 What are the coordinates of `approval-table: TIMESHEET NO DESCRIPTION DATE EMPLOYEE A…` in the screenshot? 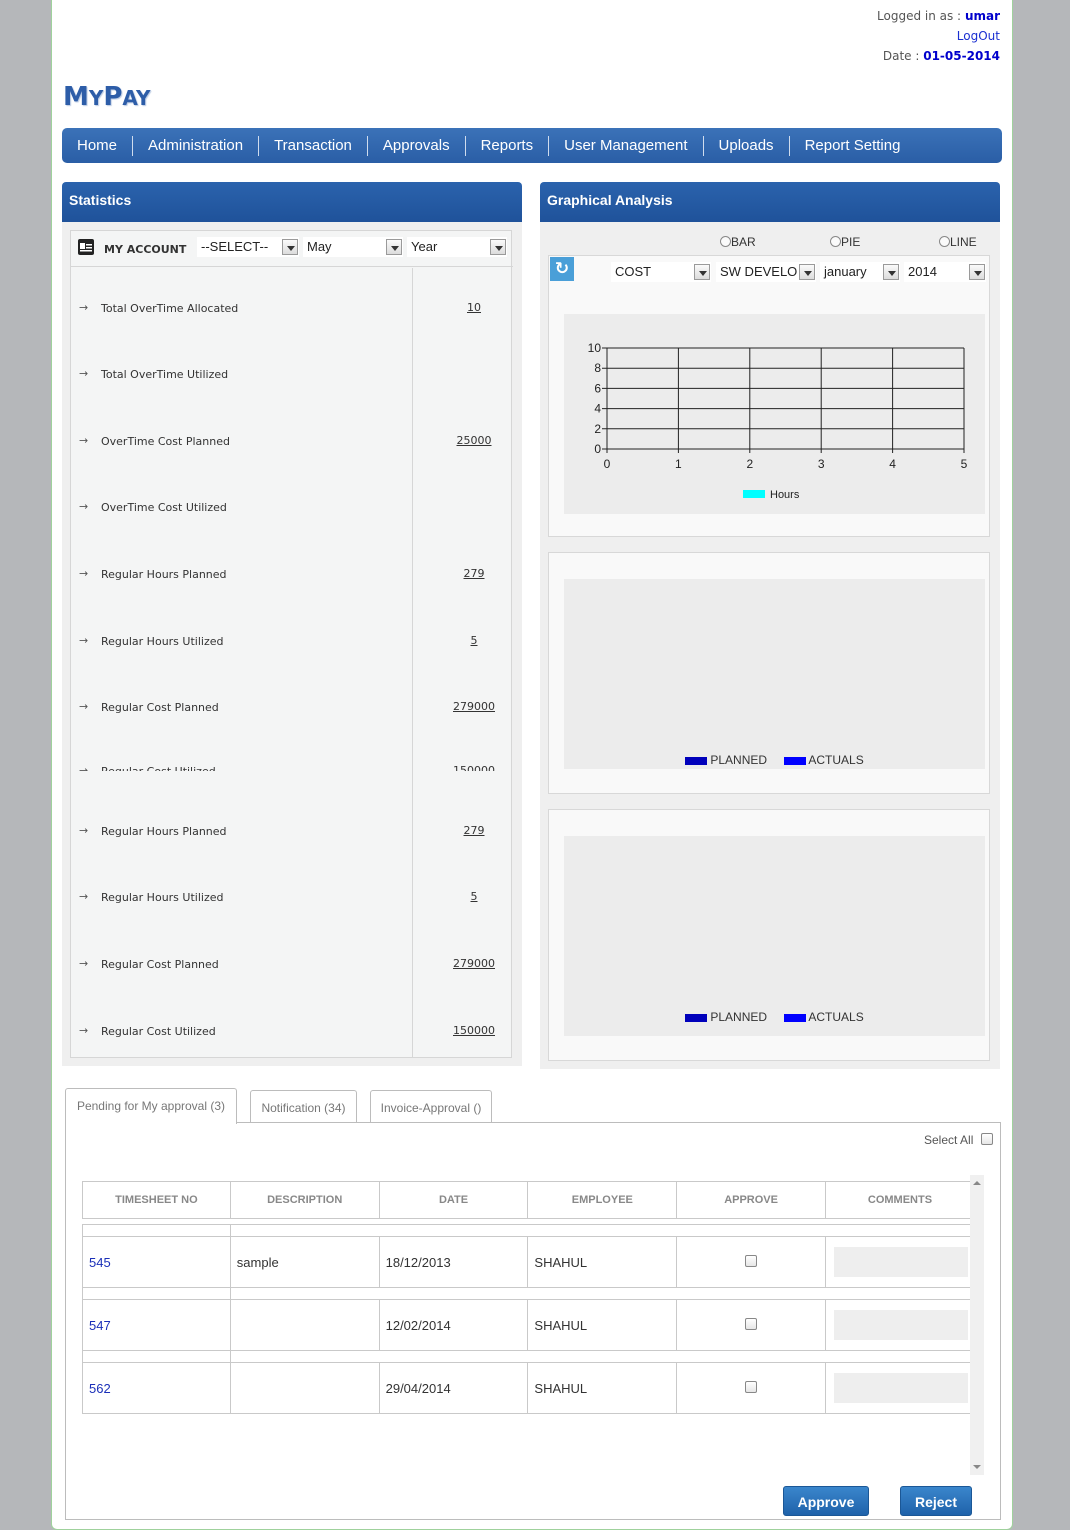 It's located at (529, 1297).